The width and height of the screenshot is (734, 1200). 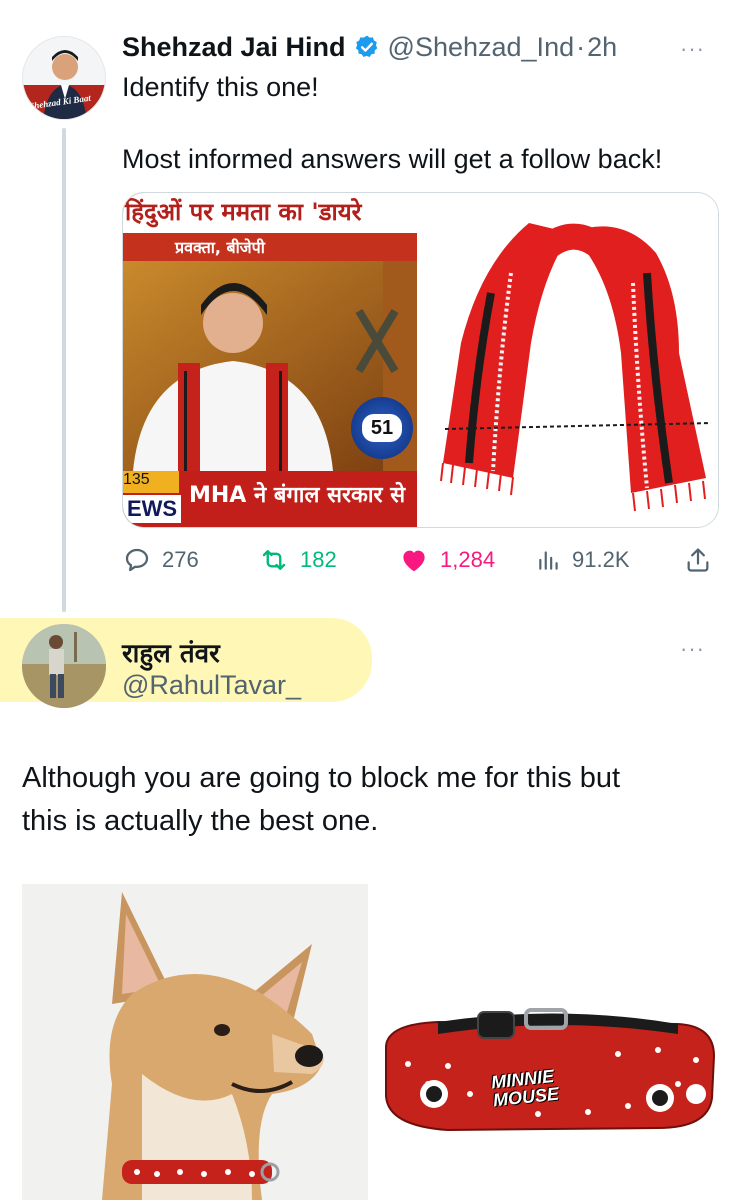 What do you see at coordinates (481, 47) in the screenshot?
I see `author-handle: @Shehzad_Ind` at bounding box center [481, 47].